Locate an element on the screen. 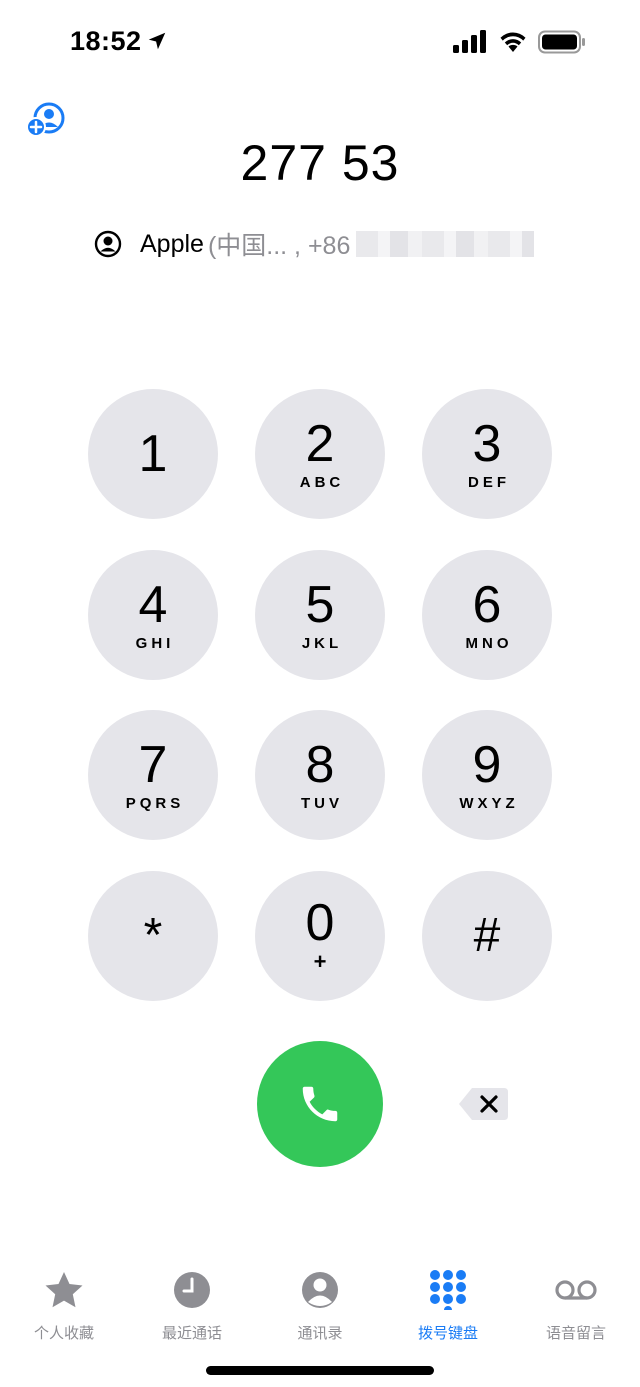 The width and height of the screenshot is (640, 1387). suggestion-name: Apple is located at coordinates (172, 243).